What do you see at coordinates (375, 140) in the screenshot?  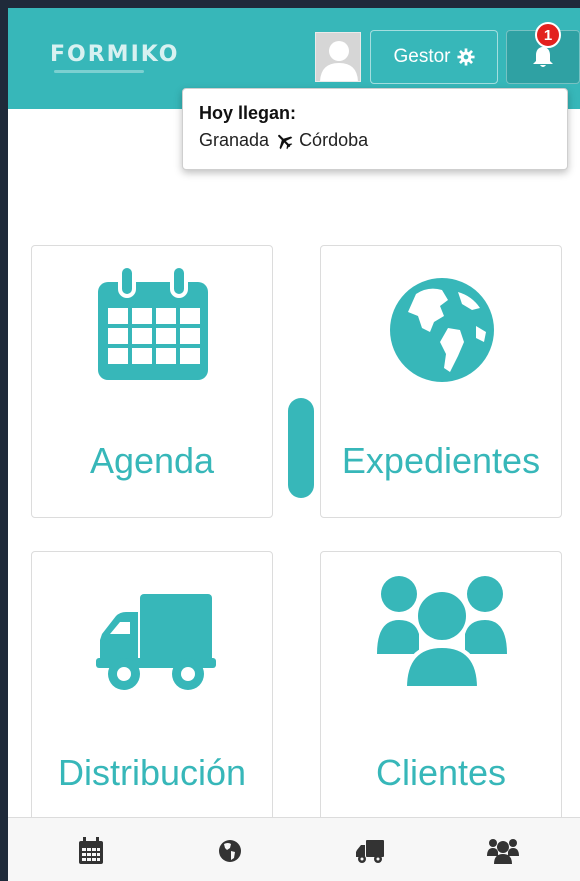 I see `popover-route: Granada Córdoba` at bounding box center [375, 140].